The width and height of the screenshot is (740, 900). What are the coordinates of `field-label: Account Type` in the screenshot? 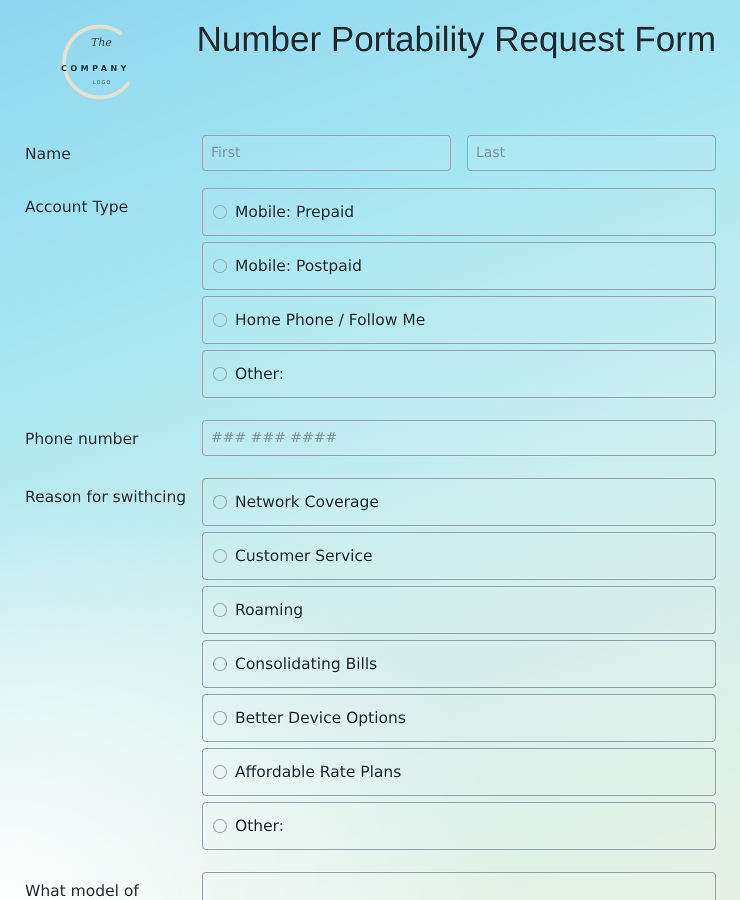 It's located at (77, 207).